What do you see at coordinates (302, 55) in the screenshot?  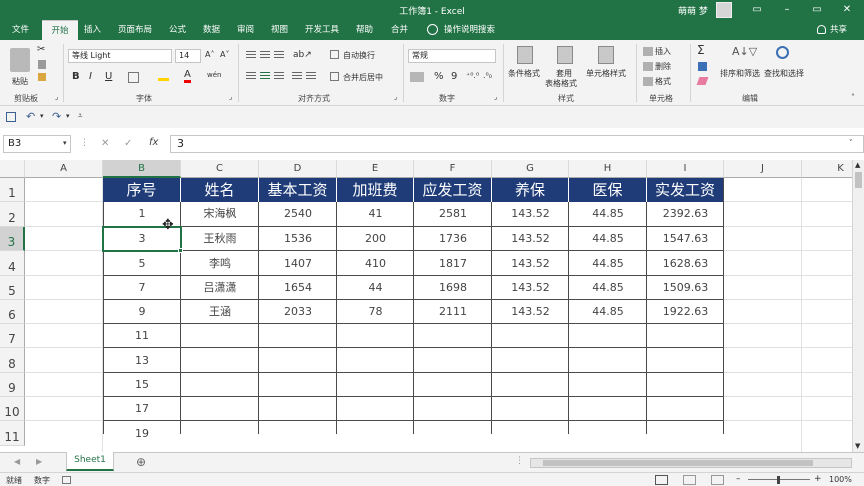 I see `orientation-icon: ab↗` at bounding box center [302, 55].